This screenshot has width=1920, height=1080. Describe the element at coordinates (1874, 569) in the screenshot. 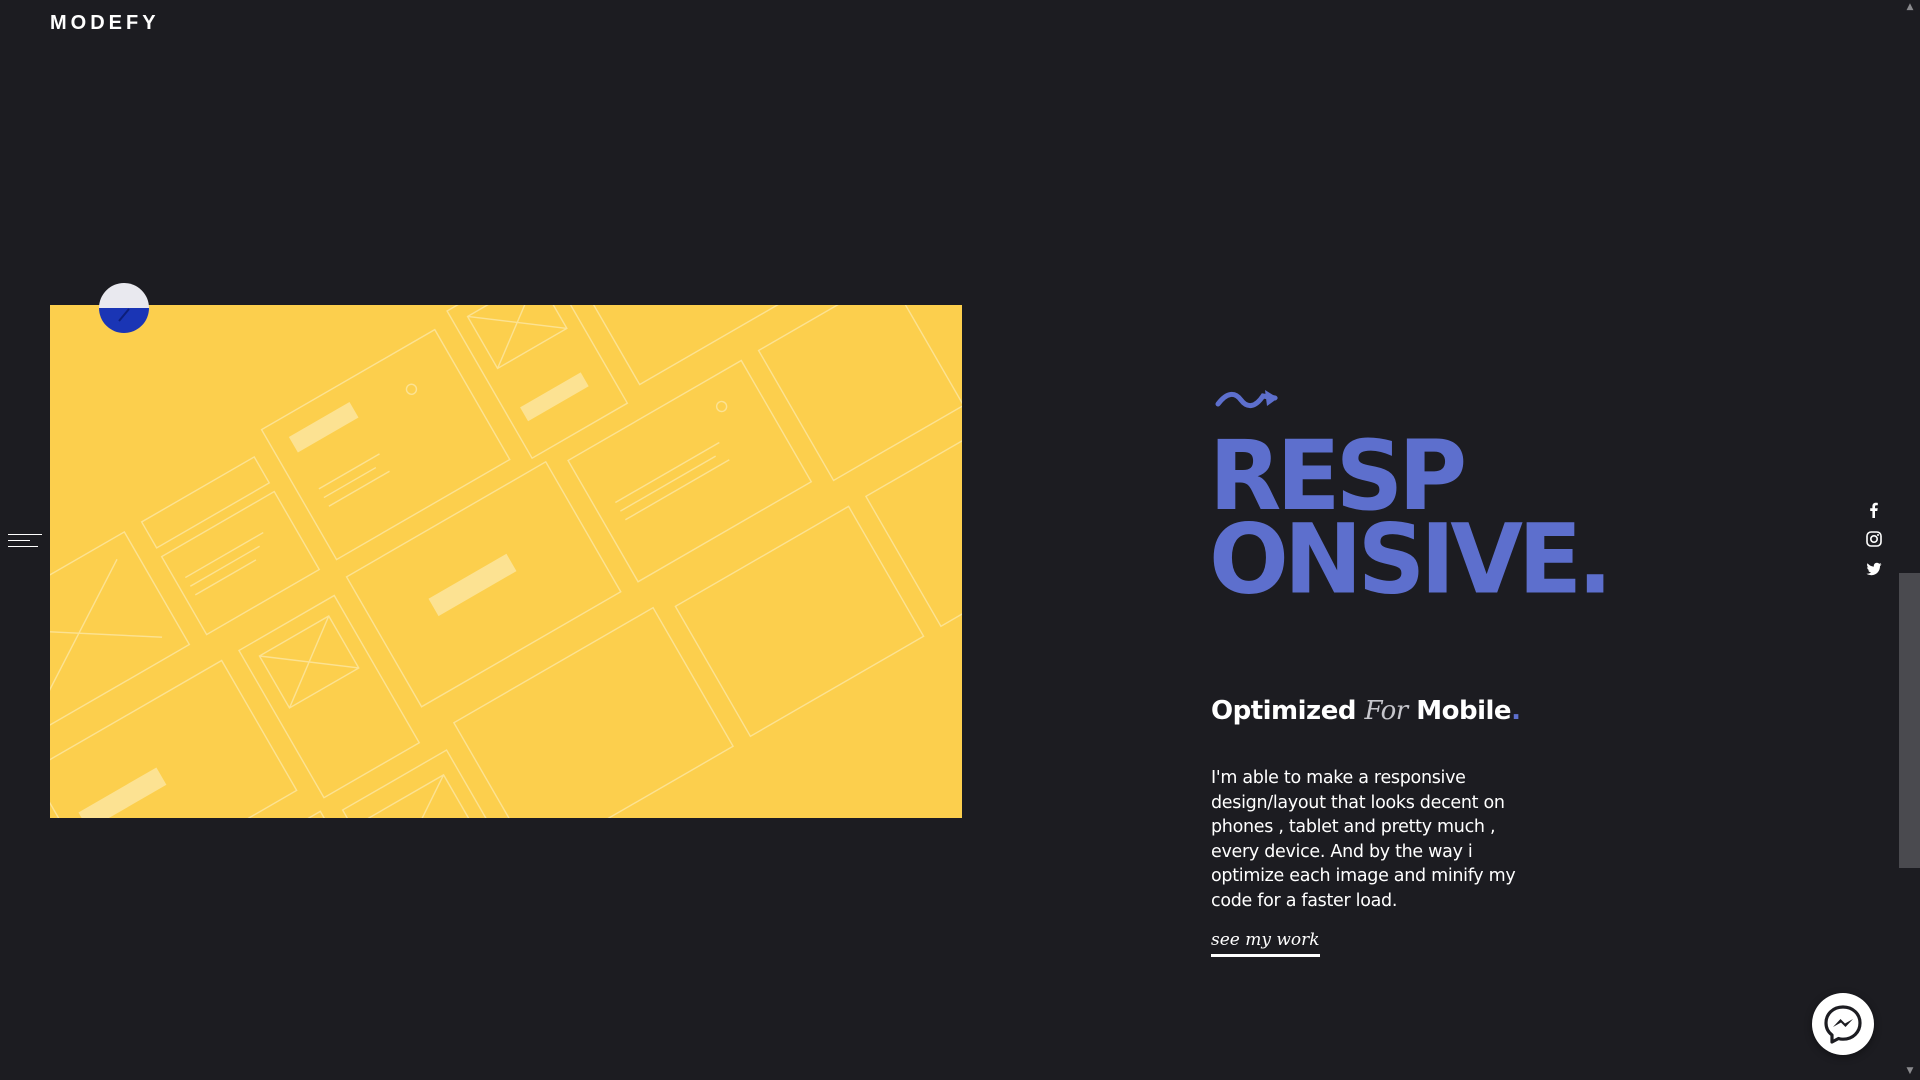

I see `twitter-icon` at that location.